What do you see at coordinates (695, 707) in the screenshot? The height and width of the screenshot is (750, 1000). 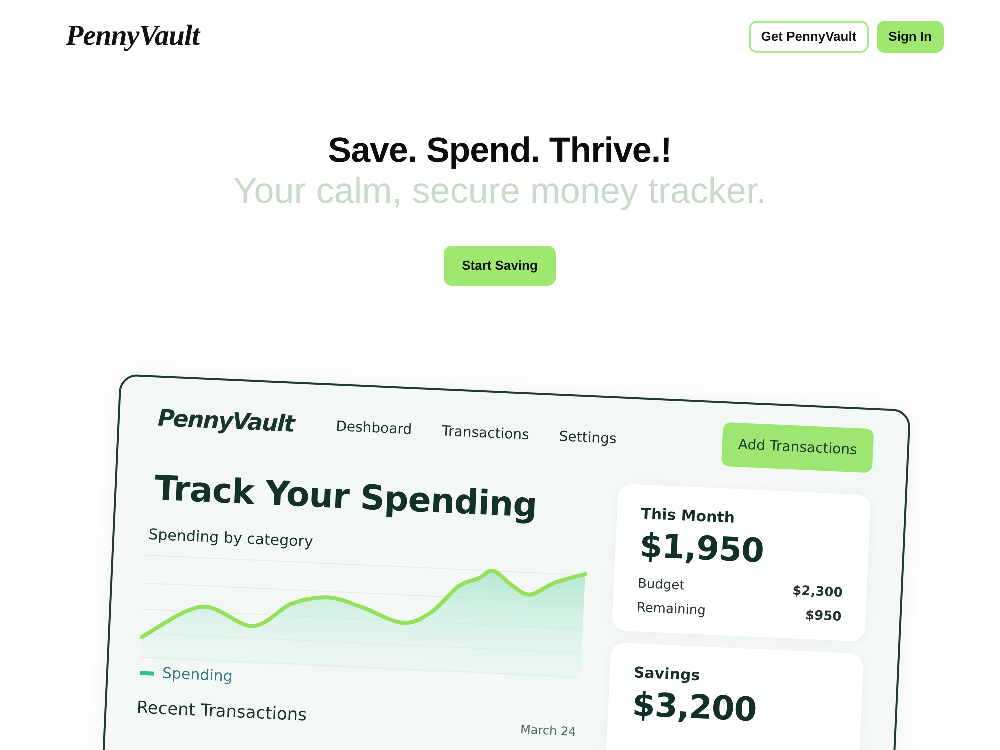 I see `card-amount: $3,200` at bounding box center [695, 707].